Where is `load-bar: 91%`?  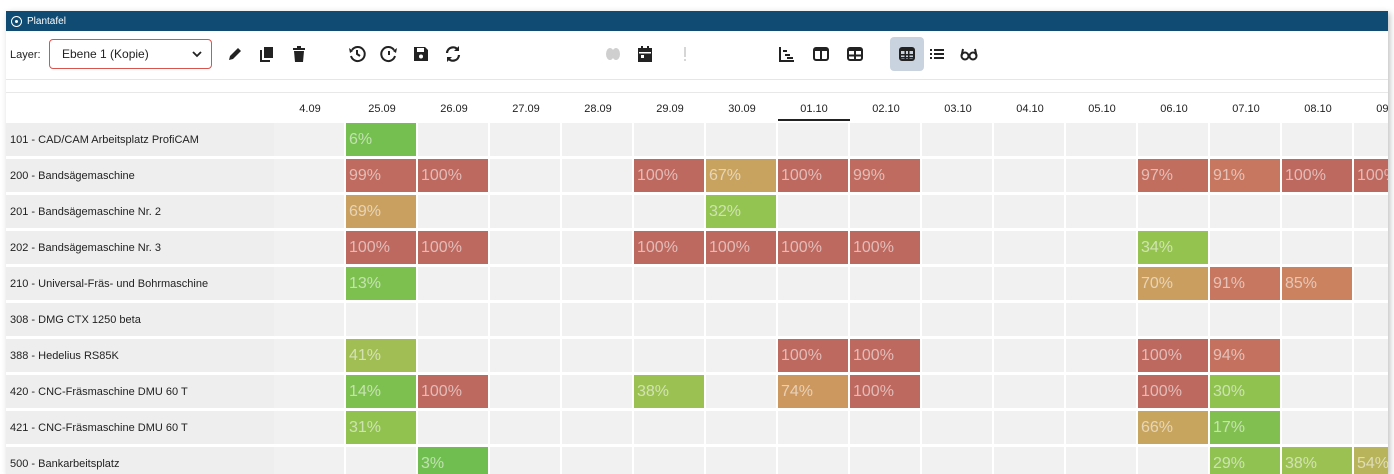 load-bar: 91% is located at coordinates (1245, 283).